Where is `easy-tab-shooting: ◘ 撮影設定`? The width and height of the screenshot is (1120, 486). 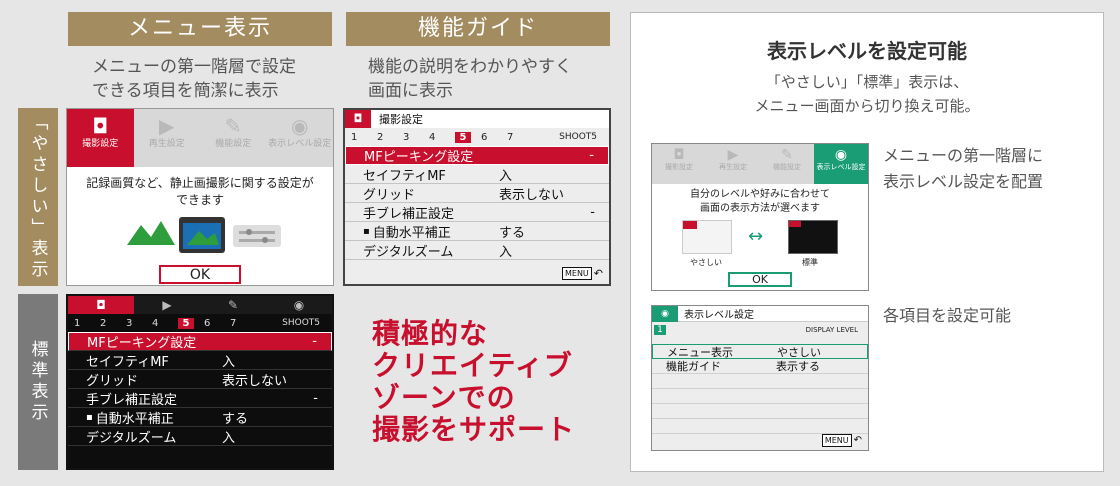 easy-tab-shooting: ◘ 撮影設定 is located at coordinates (100, 138).